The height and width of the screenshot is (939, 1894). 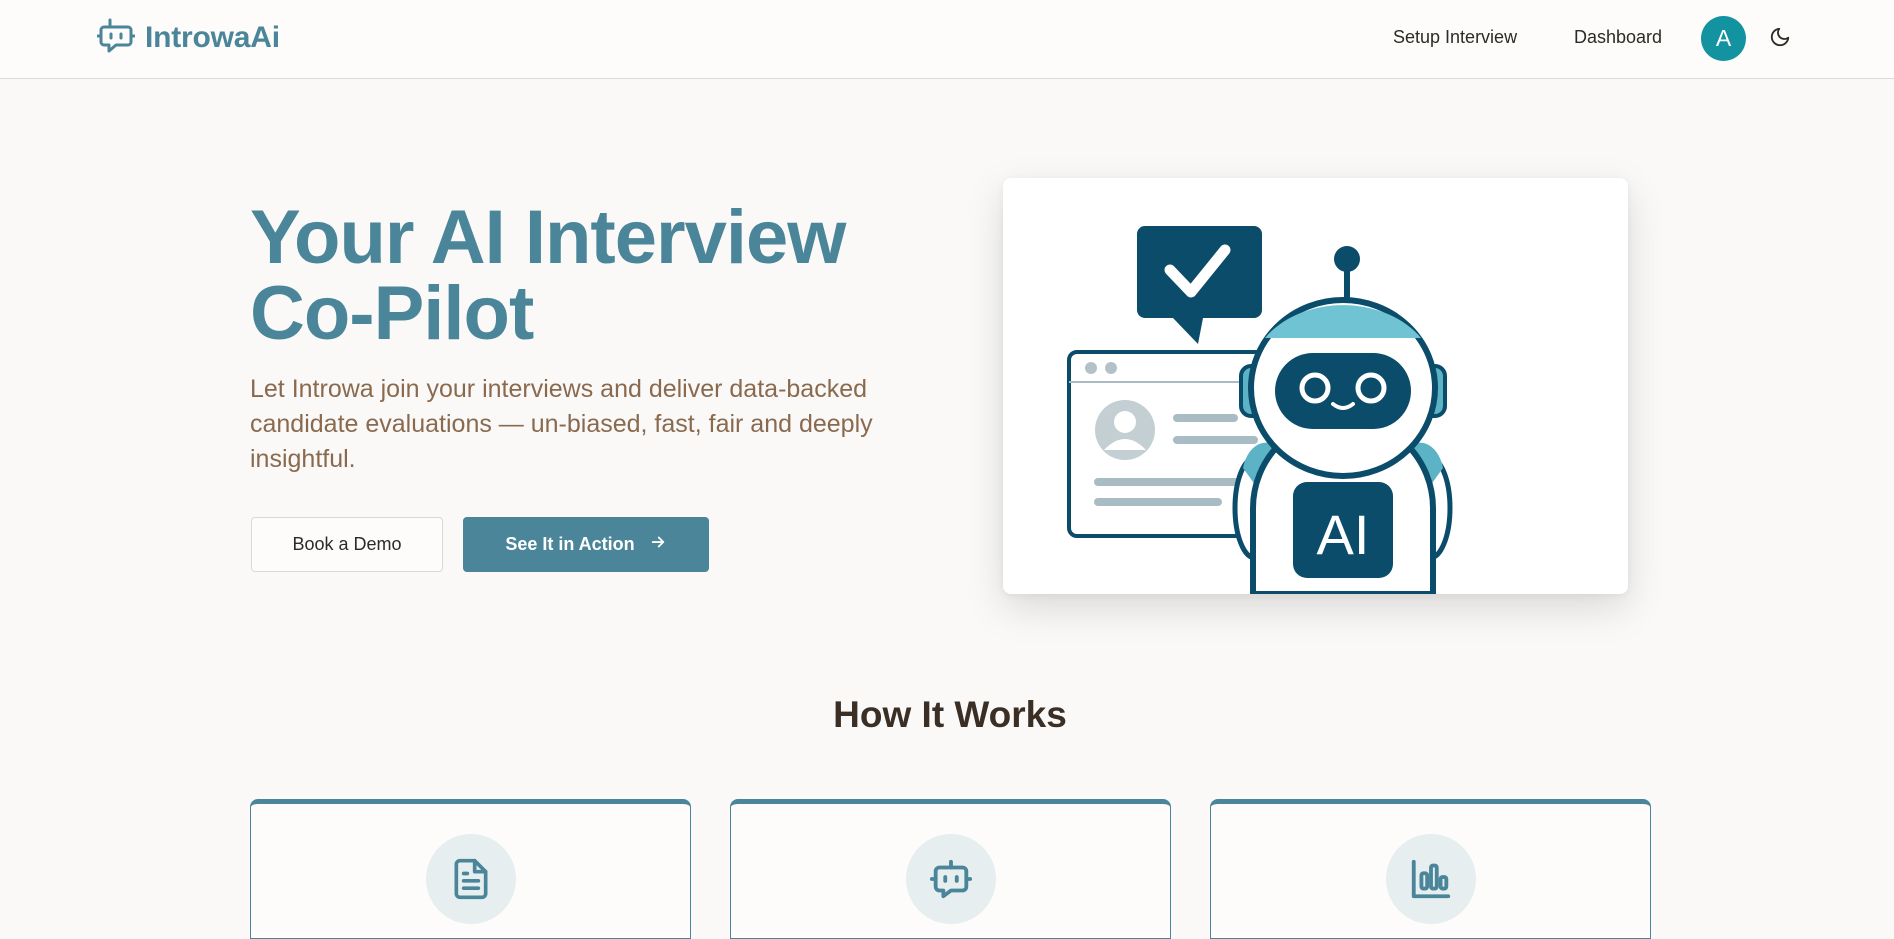 I want to click on how-it-works-title: How It Works, so click(x=950, y=714).